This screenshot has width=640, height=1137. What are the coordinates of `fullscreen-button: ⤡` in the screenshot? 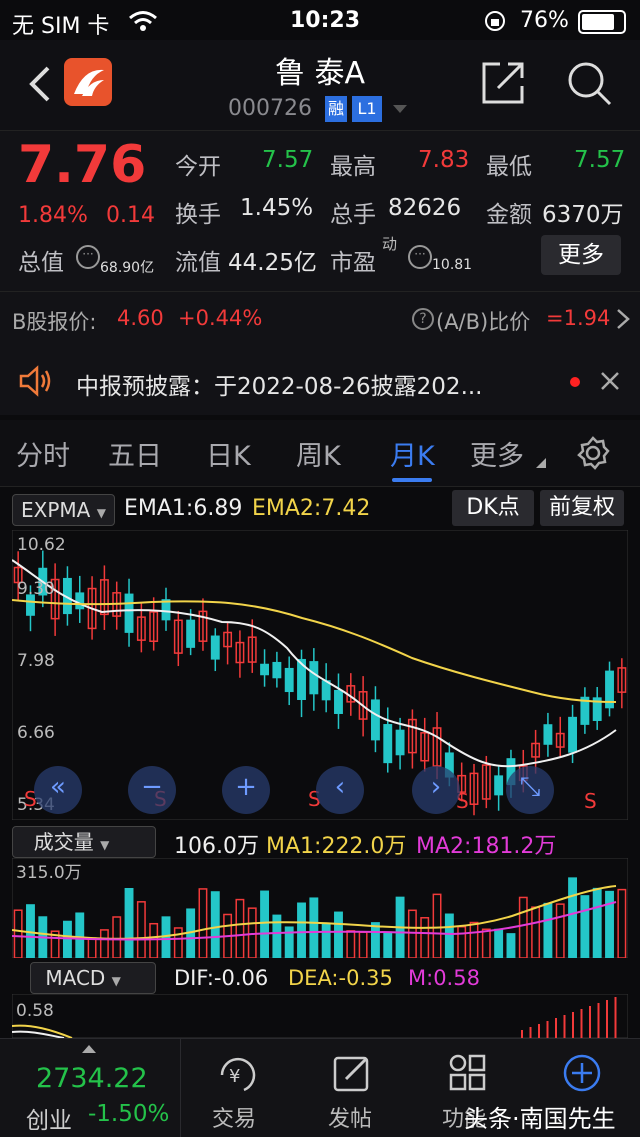 It's located at (530, 790).